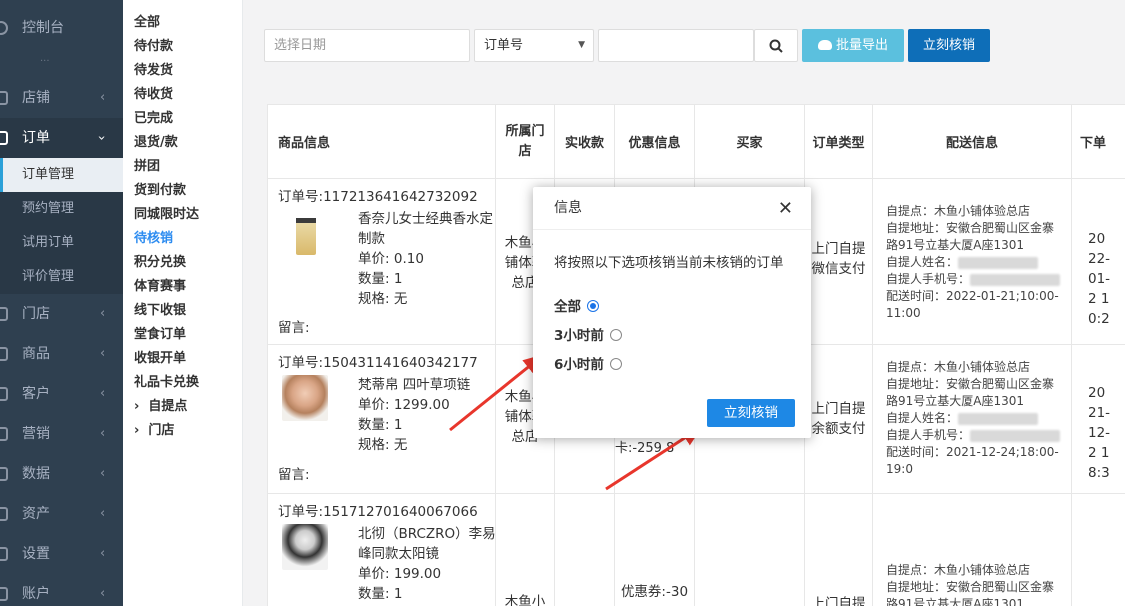 This screenshot has height=606, width=1125. Describe the element at coordinates (61, 138) in the screenshot. I see `sidebar-item-order: 订单 ‹` at that location.